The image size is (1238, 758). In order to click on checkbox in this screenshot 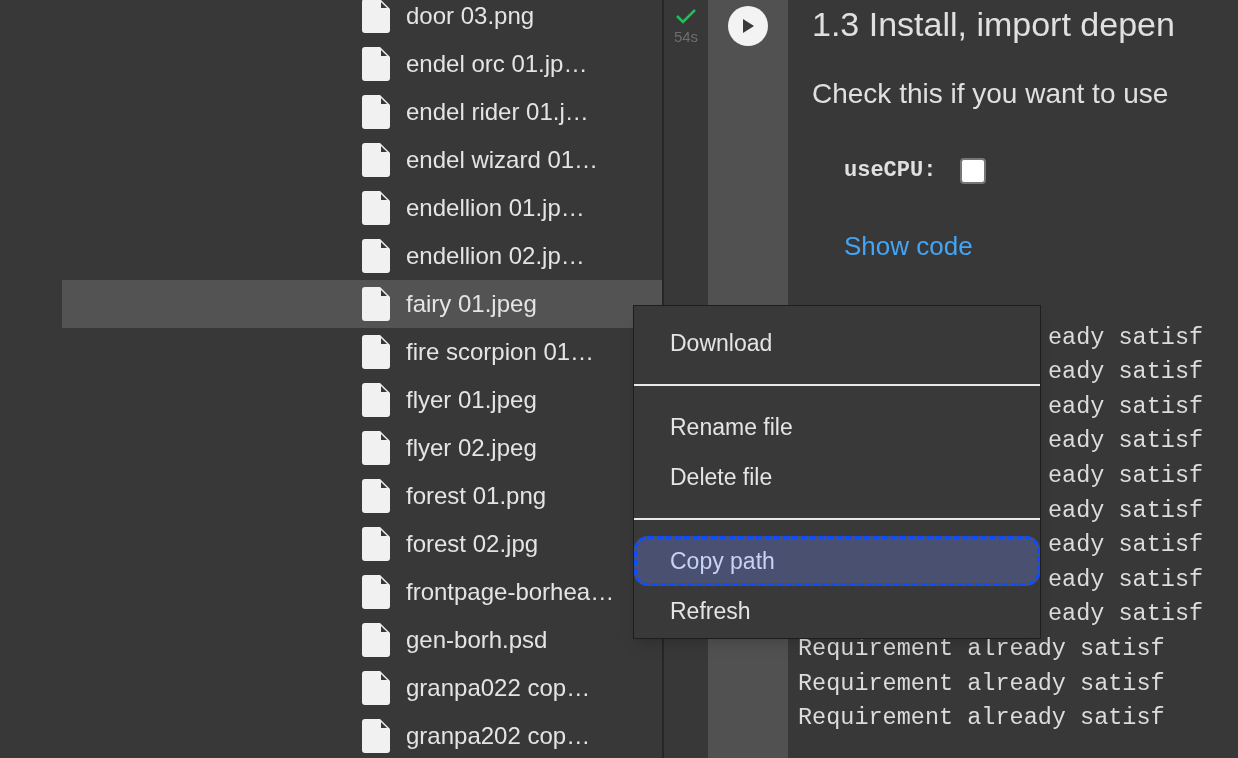, I will do `click(973, 170)`.